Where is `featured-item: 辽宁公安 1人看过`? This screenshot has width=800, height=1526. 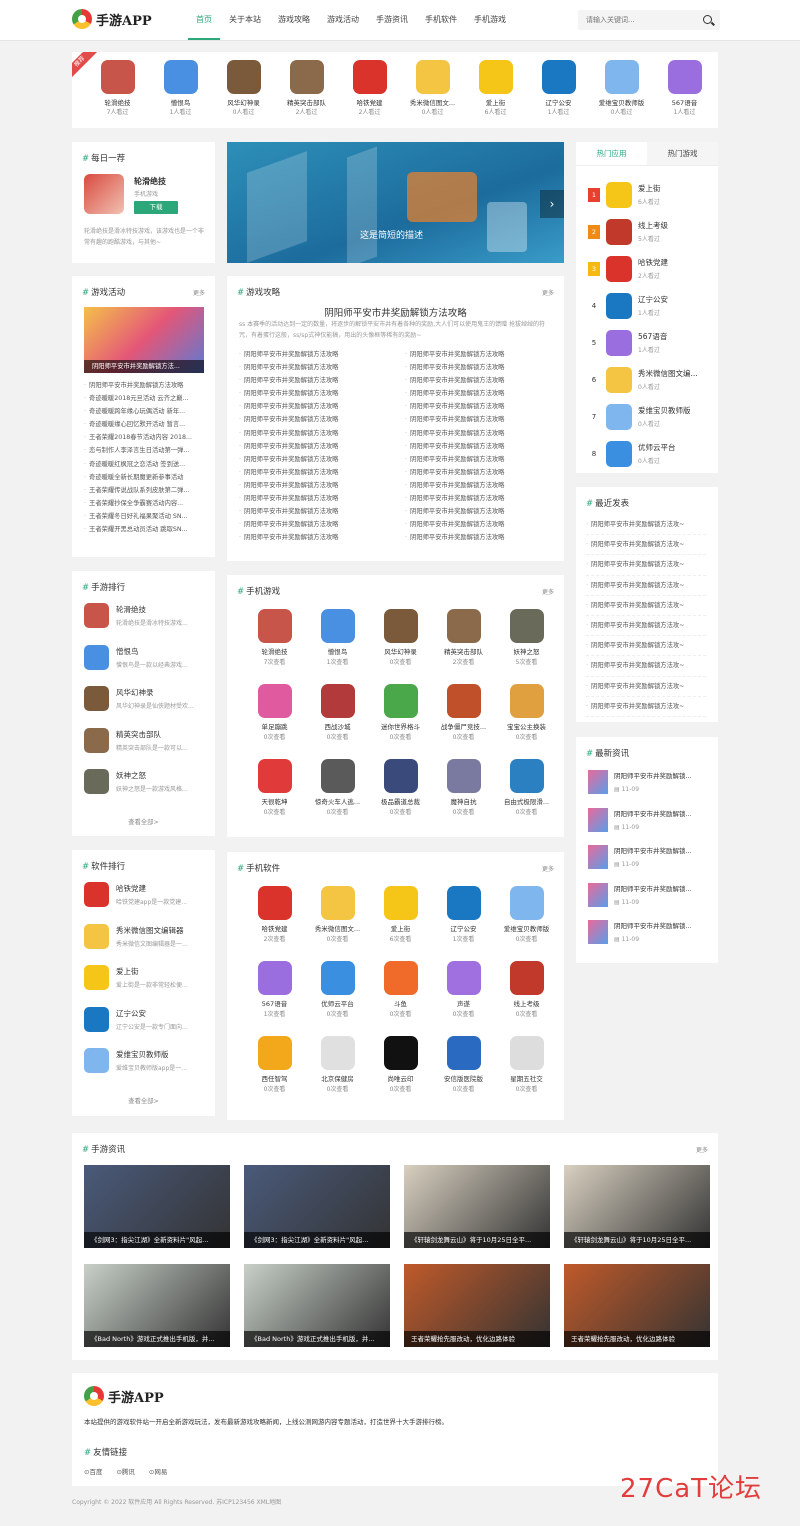
featured-item: 辽宁公安 1人看过 is located at coordinates (558, 88).